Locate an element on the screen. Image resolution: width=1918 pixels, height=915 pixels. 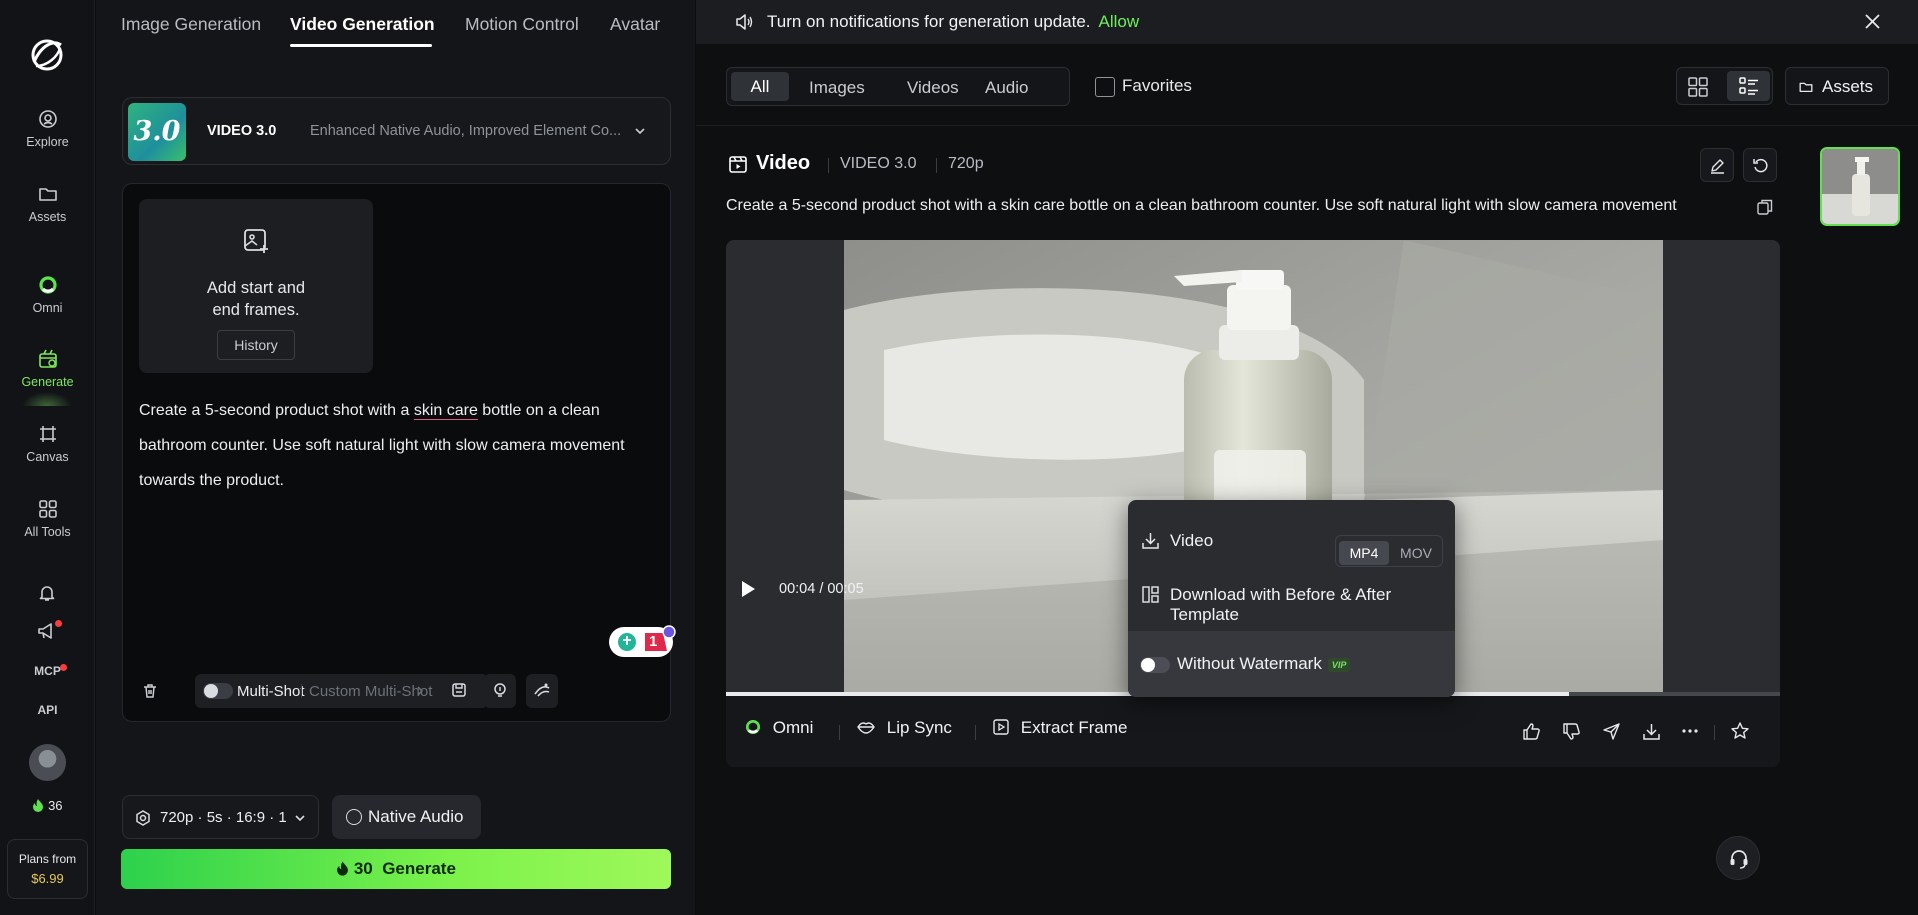
native-audio-label: Native Audio is located at coordinates (416, 816).